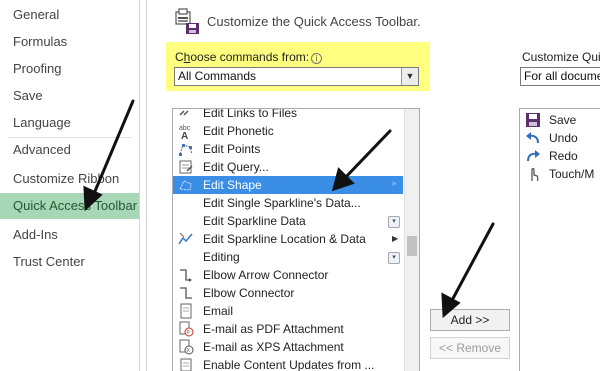 The image size is (600, 371). Describe the element at coordinates (69, 42) in the screenshot. I see `nav-item-formulas: Formulas` at that location.